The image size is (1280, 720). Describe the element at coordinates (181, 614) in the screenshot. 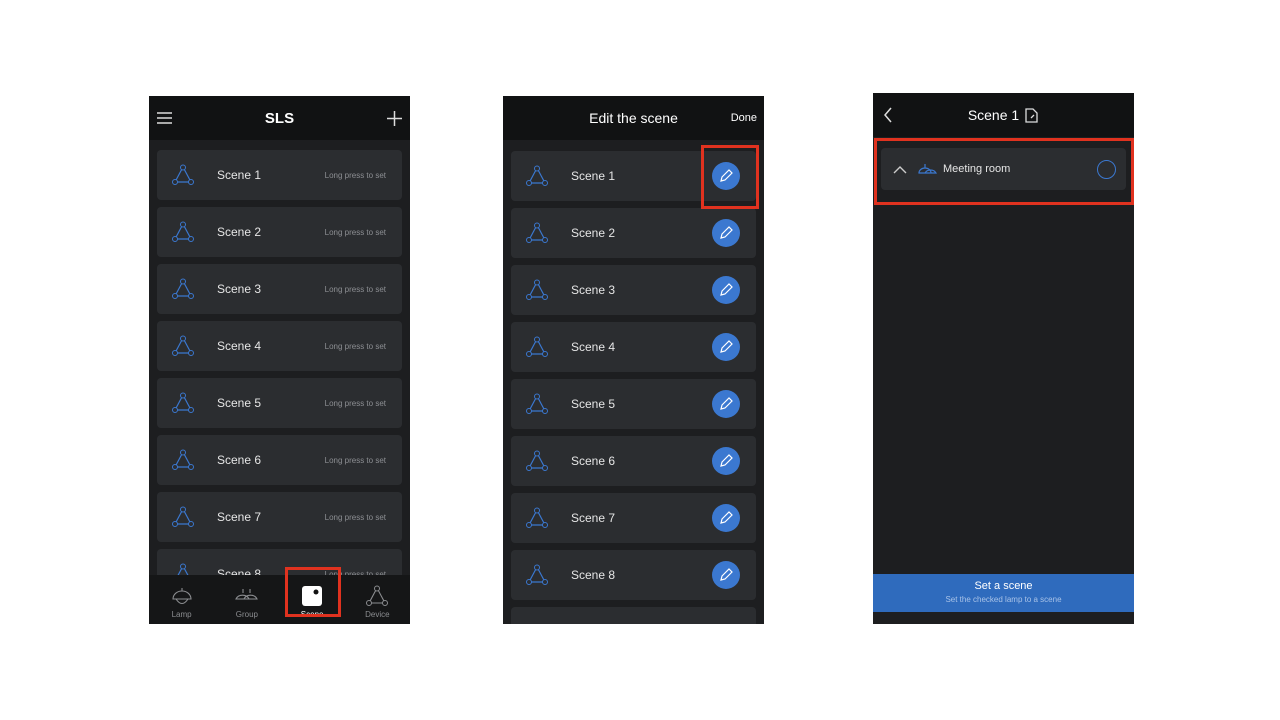

I see `tab-label: Lamp` at that location.